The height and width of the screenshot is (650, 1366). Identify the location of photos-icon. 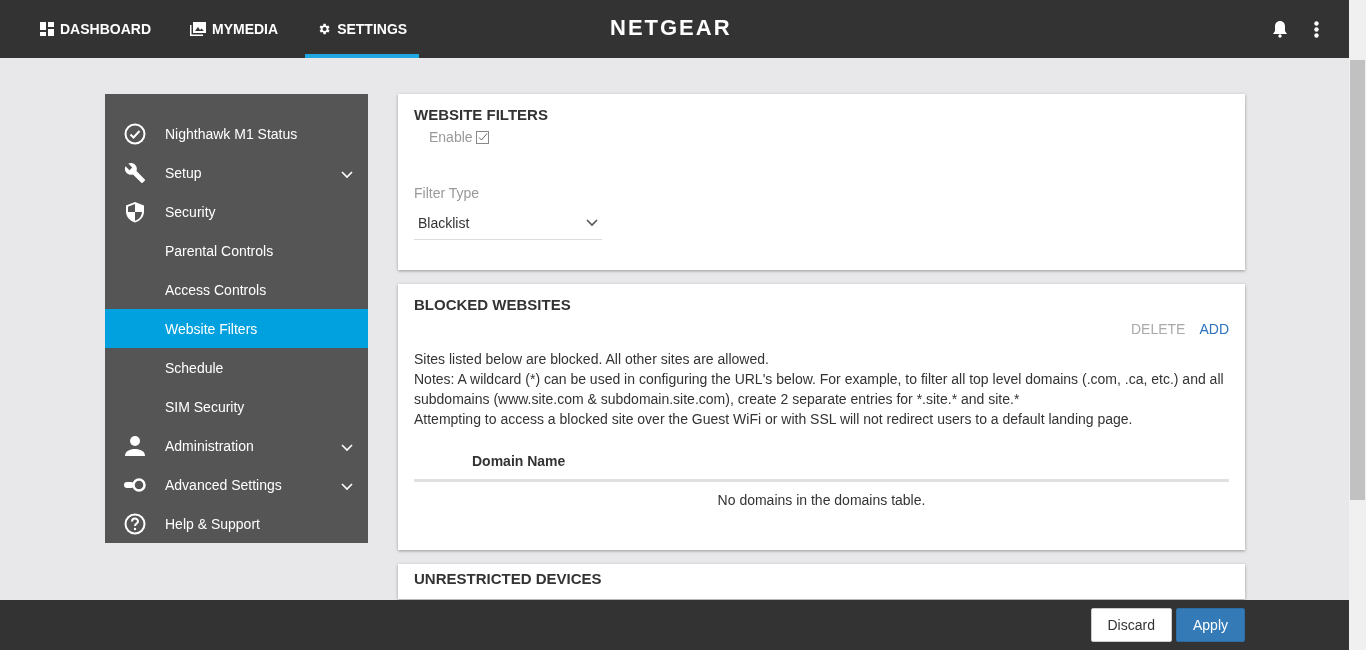
(198, 29).